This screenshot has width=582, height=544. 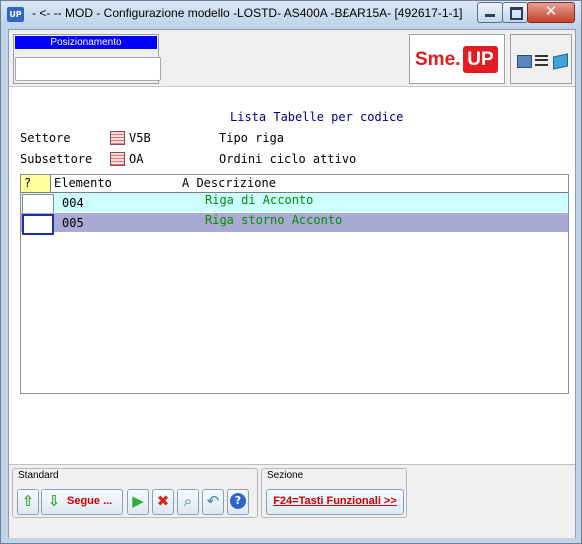 I want to click on confirm-button: ▶, so click(x=138, y=502).